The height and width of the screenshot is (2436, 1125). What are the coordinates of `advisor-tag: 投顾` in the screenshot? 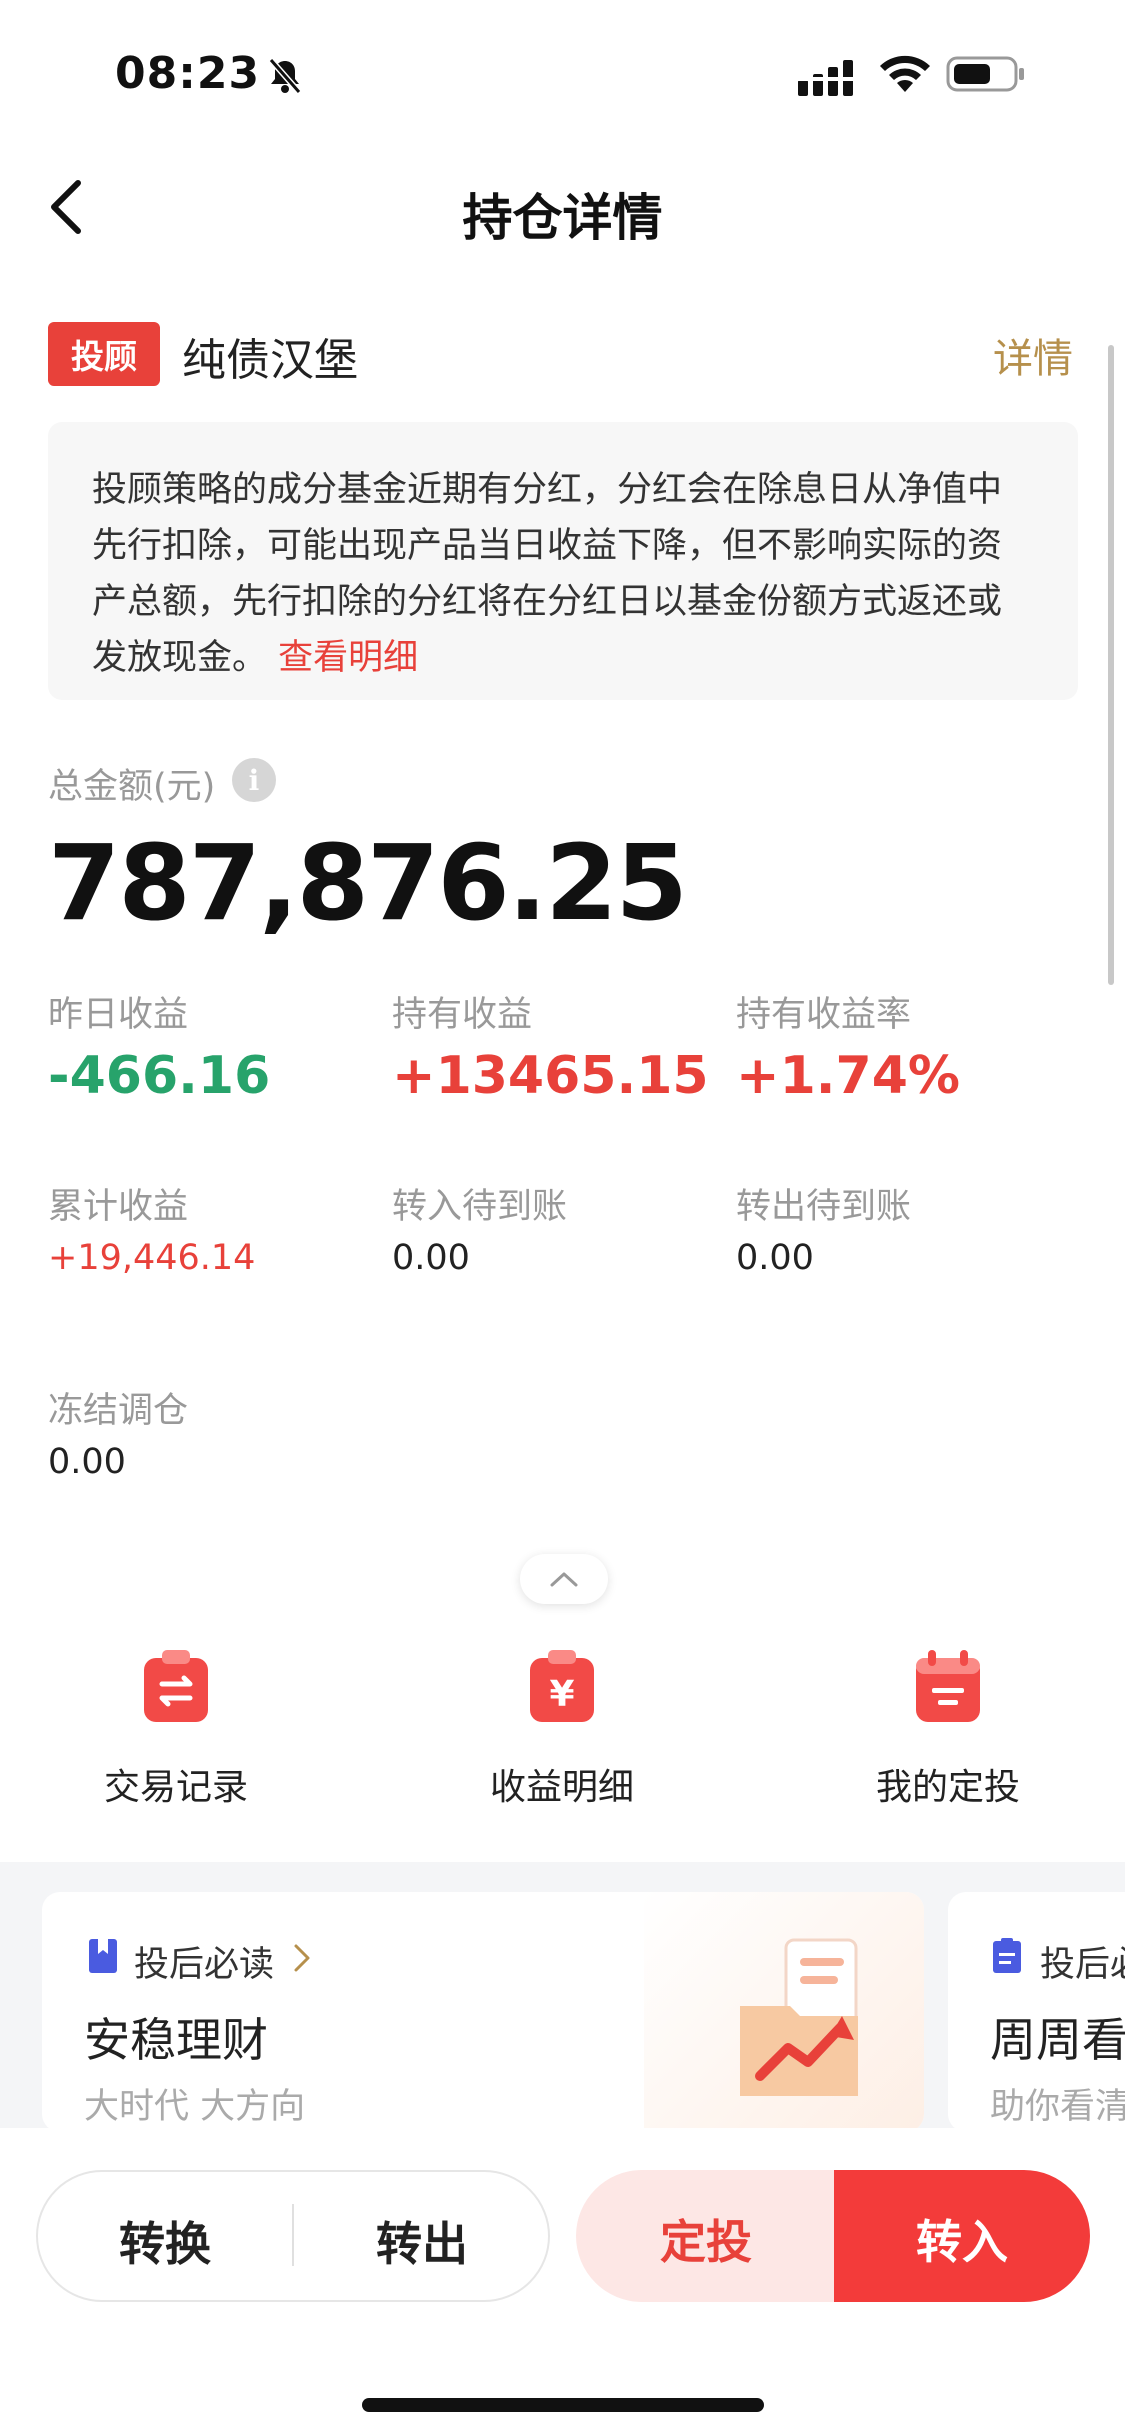 It's located at (104, 354).